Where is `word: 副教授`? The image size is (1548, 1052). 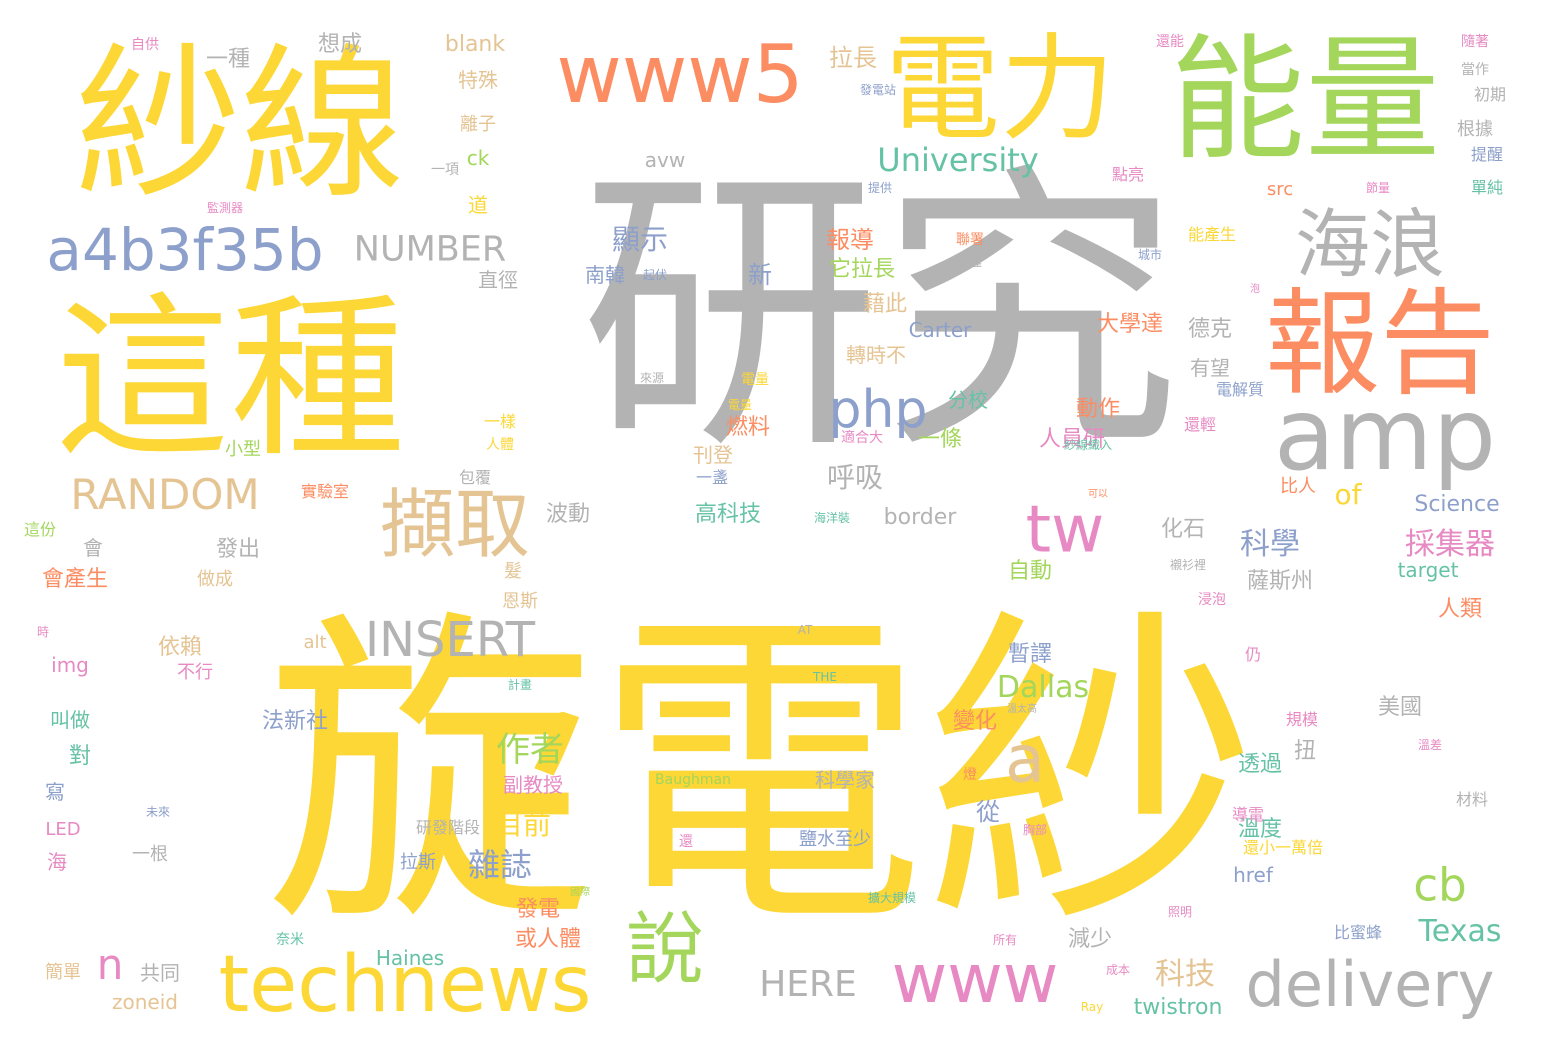 word: 副教授 is located at coordinates (533, 785).